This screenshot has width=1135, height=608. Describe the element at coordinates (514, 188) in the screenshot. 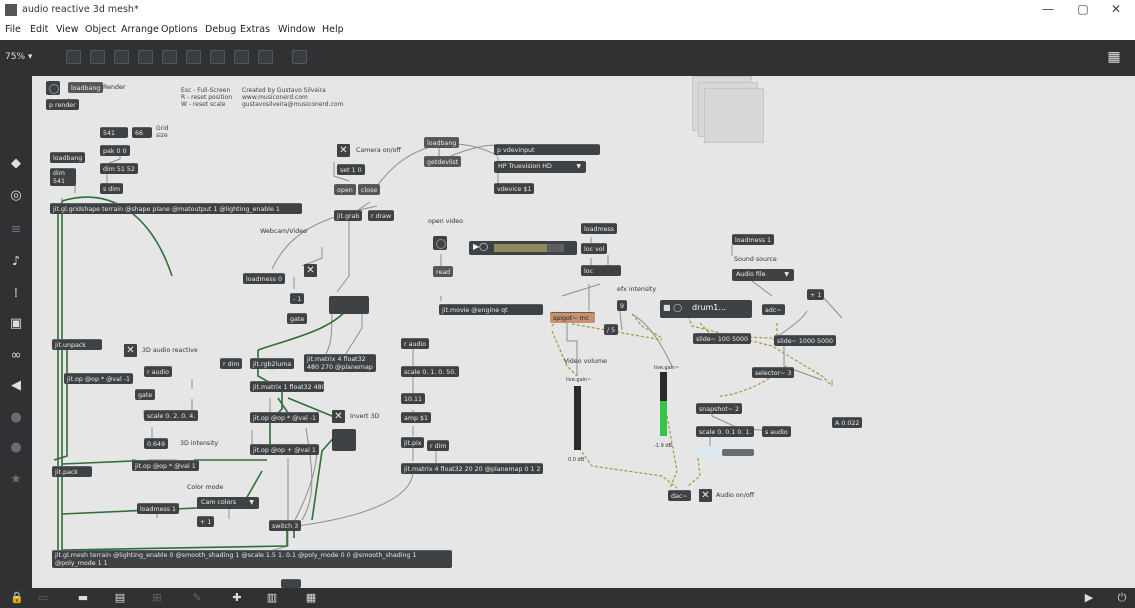

I see `vdevice-message: vdevice $1` at that location.